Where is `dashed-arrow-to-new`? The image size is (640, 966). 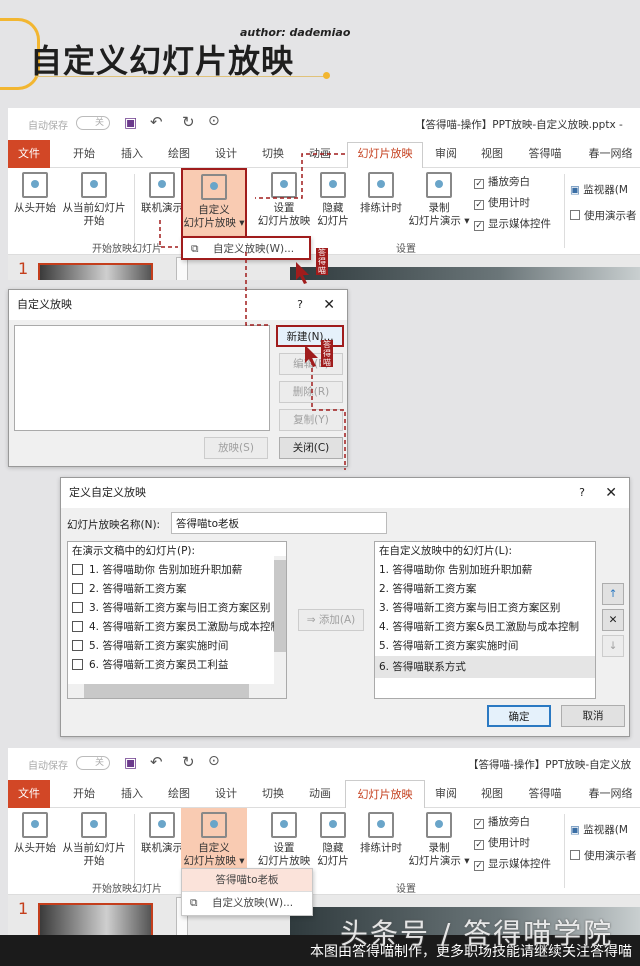
dashed-arrow-to-new is located at coordinates (257, 289).